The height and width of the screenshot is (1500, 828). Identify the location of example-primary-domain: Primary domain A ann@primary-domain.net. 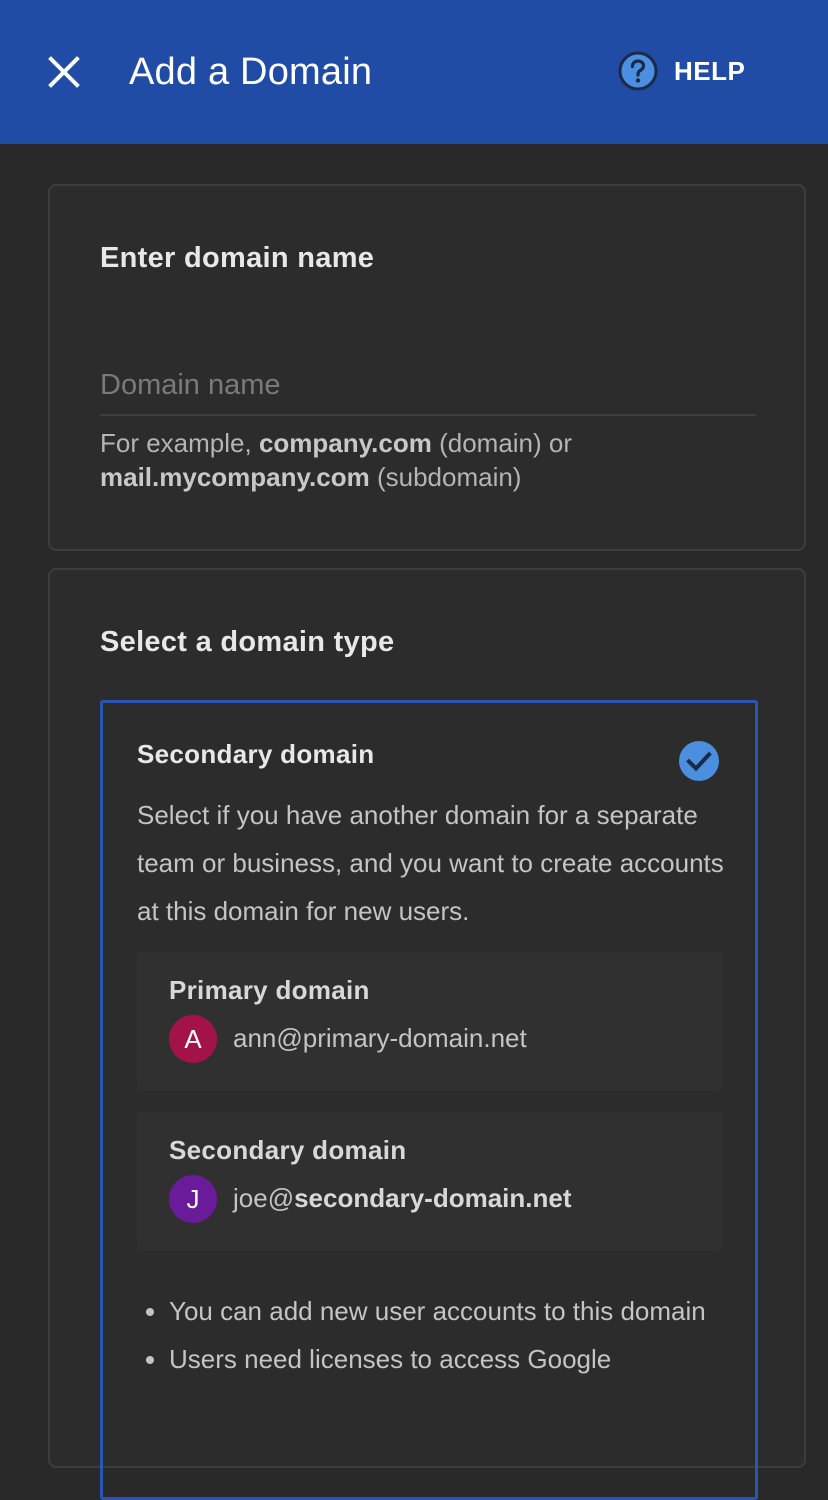
(430, 1021).